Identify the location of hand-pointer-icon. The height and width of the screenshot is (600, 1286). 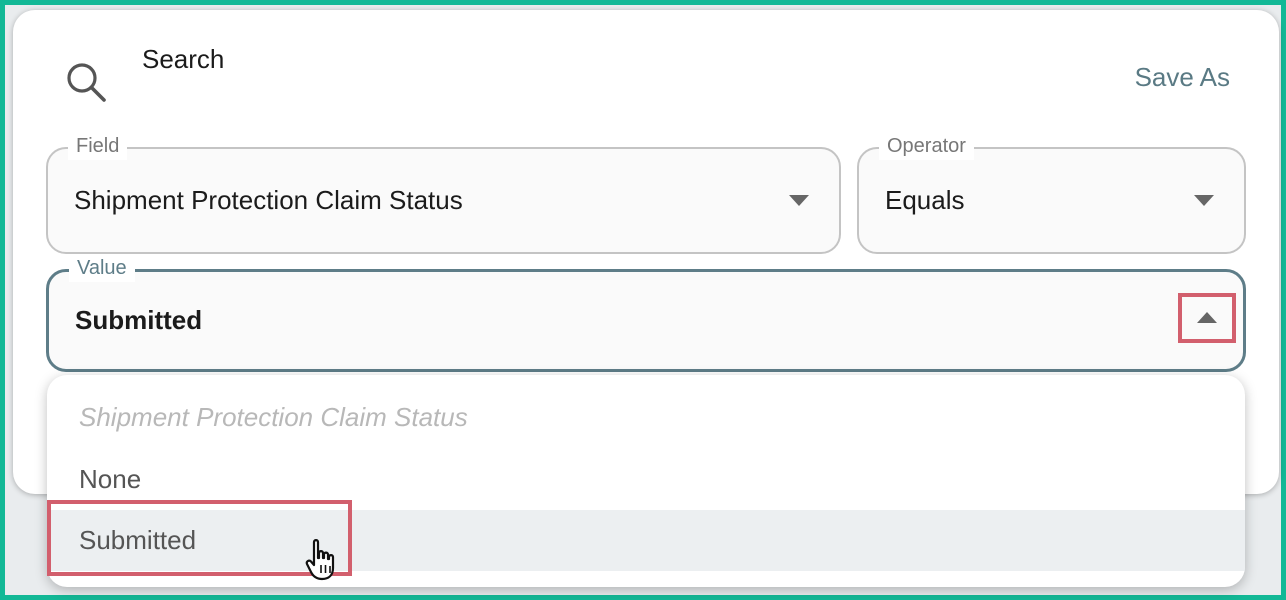
(320, 560).